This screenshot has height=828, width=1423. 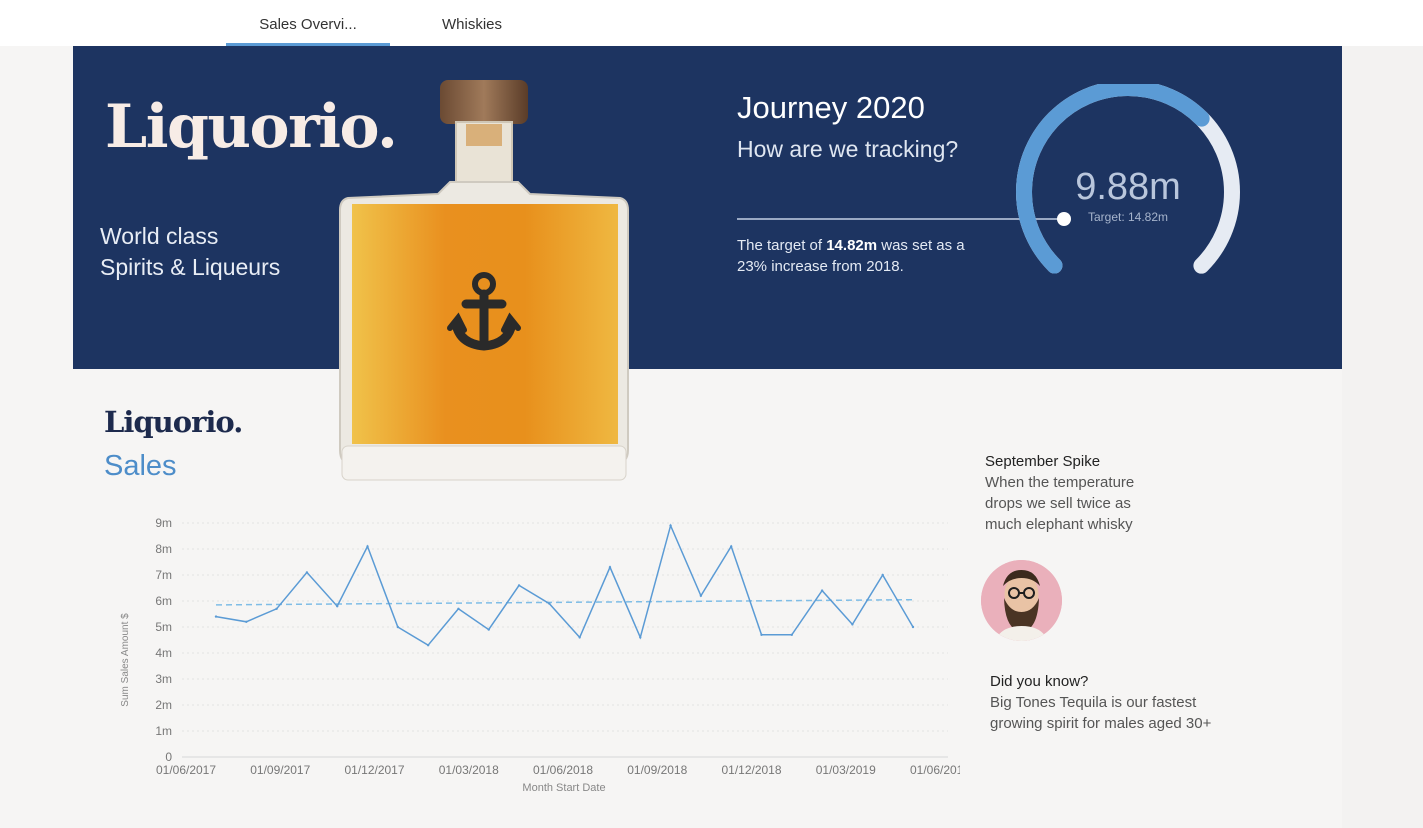 I want to click on trend-line, so click(x=564, y=602).